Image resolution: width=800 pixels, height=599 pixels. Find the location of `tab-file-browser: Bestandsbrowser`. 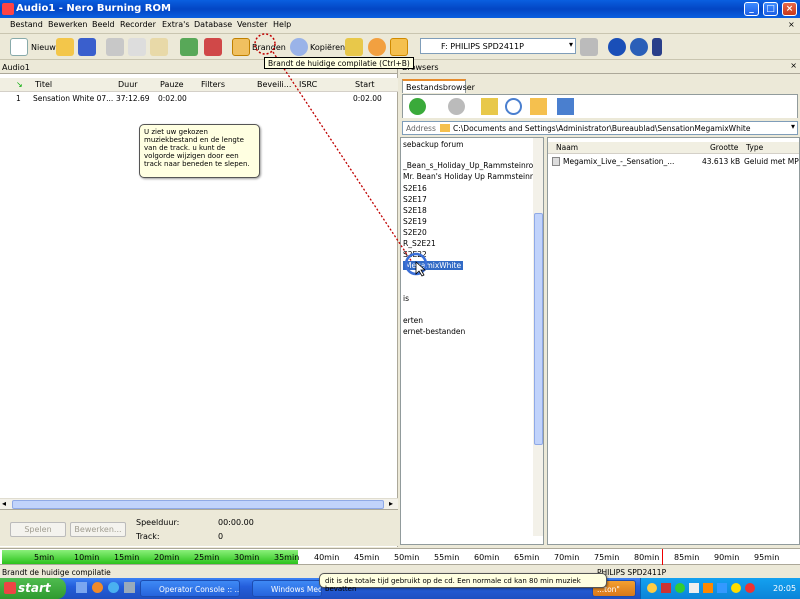

tab-file-browser: Bestandsbrowser is located at coordinates (438, 86).